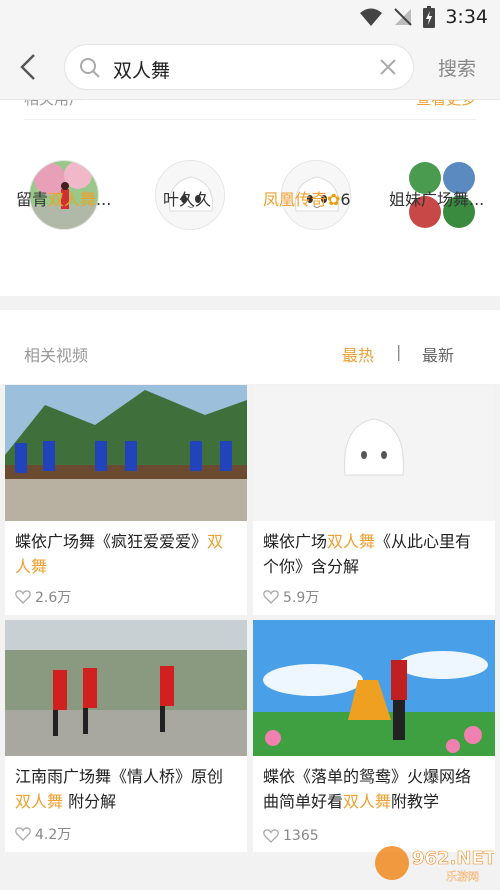 This screenshot has width=500, height=890. What do you see at coordinates (291, 836) in the screenshot?
I see `like-count: 1365` at bounding box center [291, 836].